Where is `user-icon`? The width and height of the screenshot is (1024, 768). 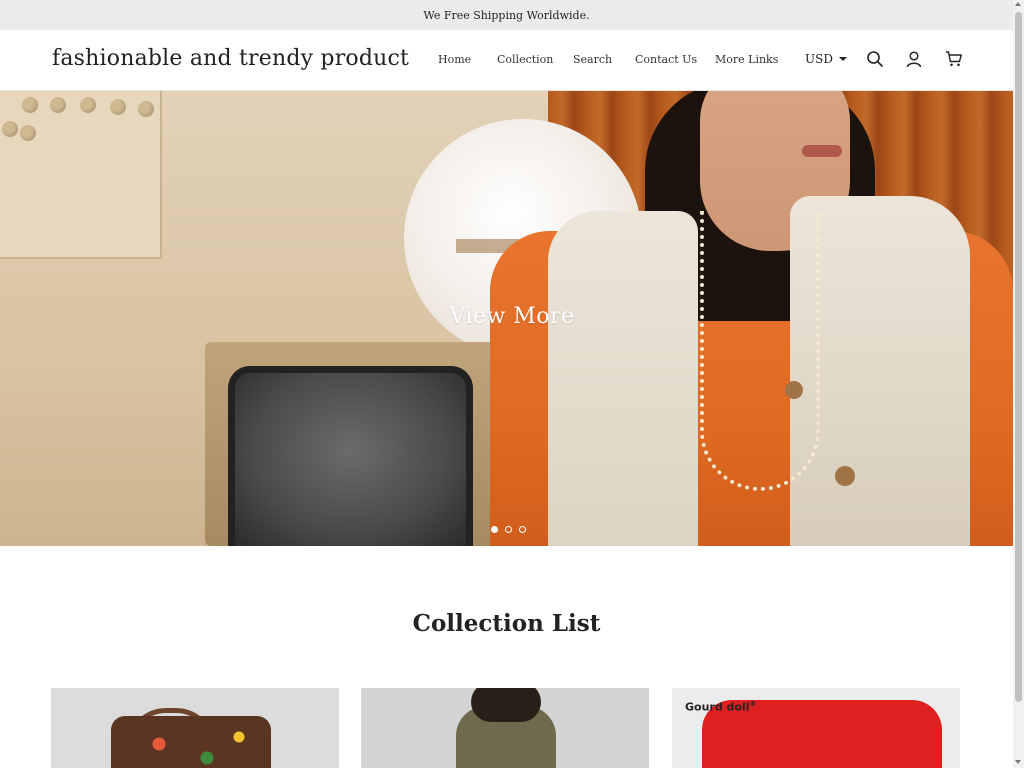 user-icon is located at coordinates (914, 59).